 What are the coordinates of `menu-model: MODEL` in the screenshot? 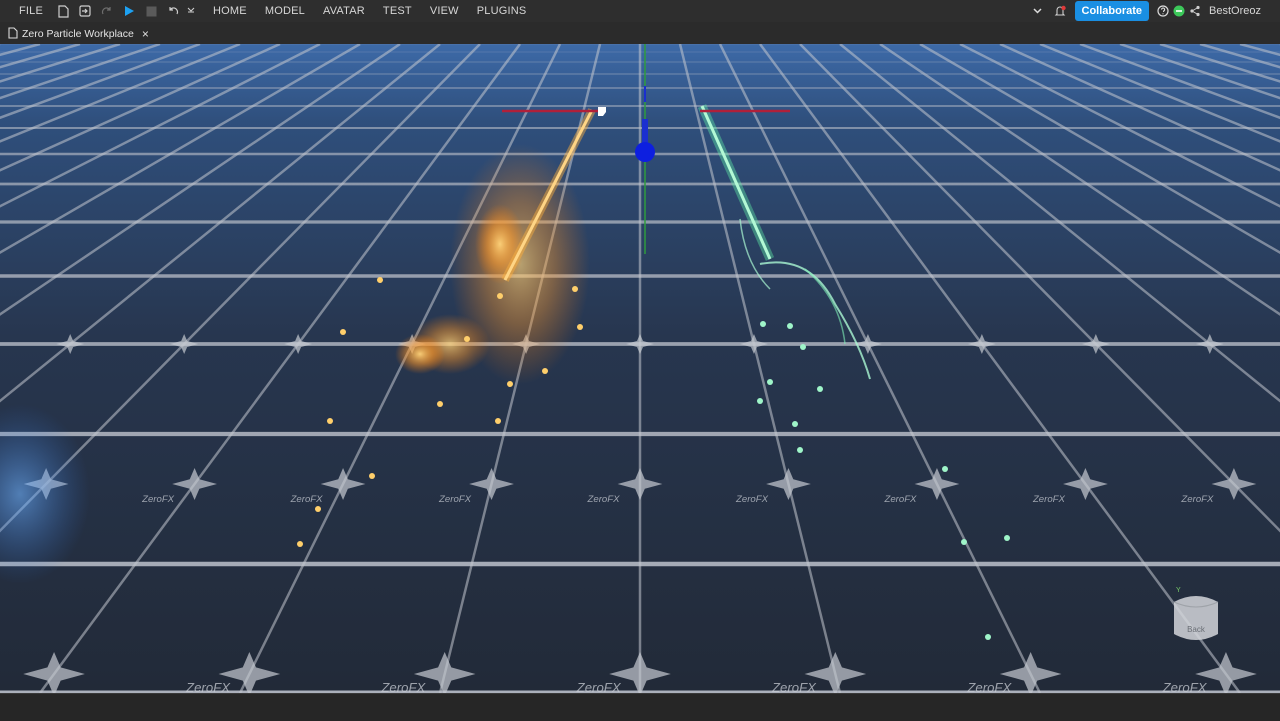 It's located at (285, 11).